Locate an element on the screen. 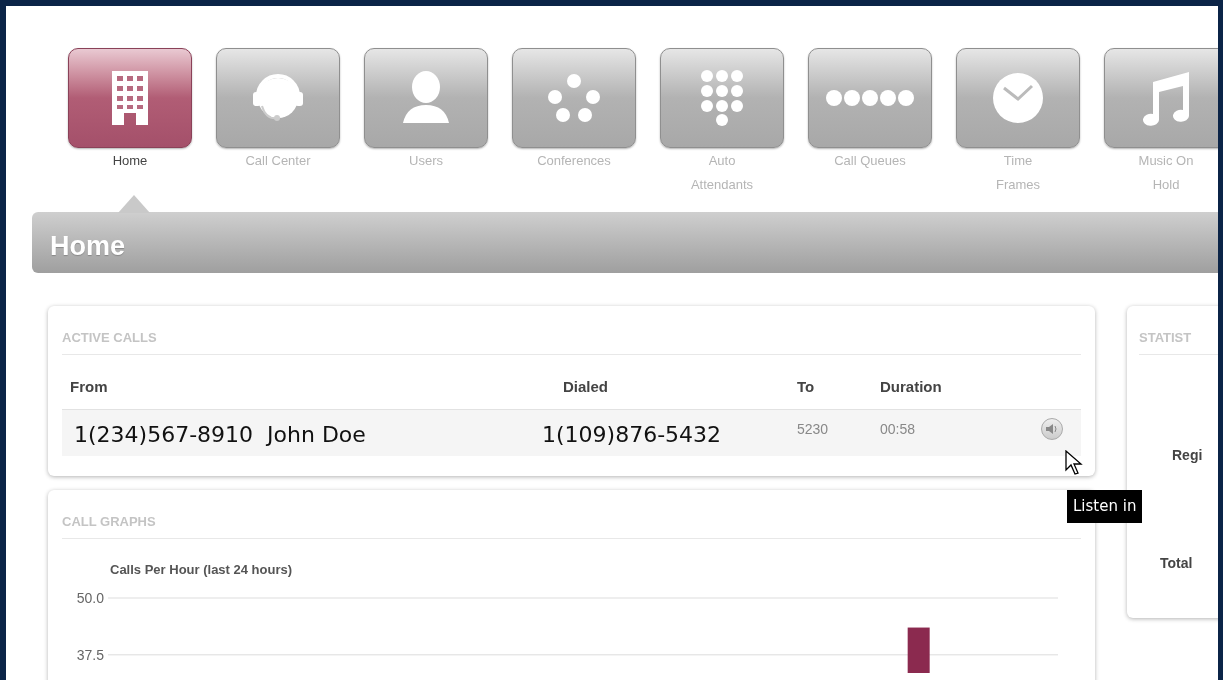 This screenshot has height=680, width=1225. nav-label: Call Center is located at coordinates (278, 161).